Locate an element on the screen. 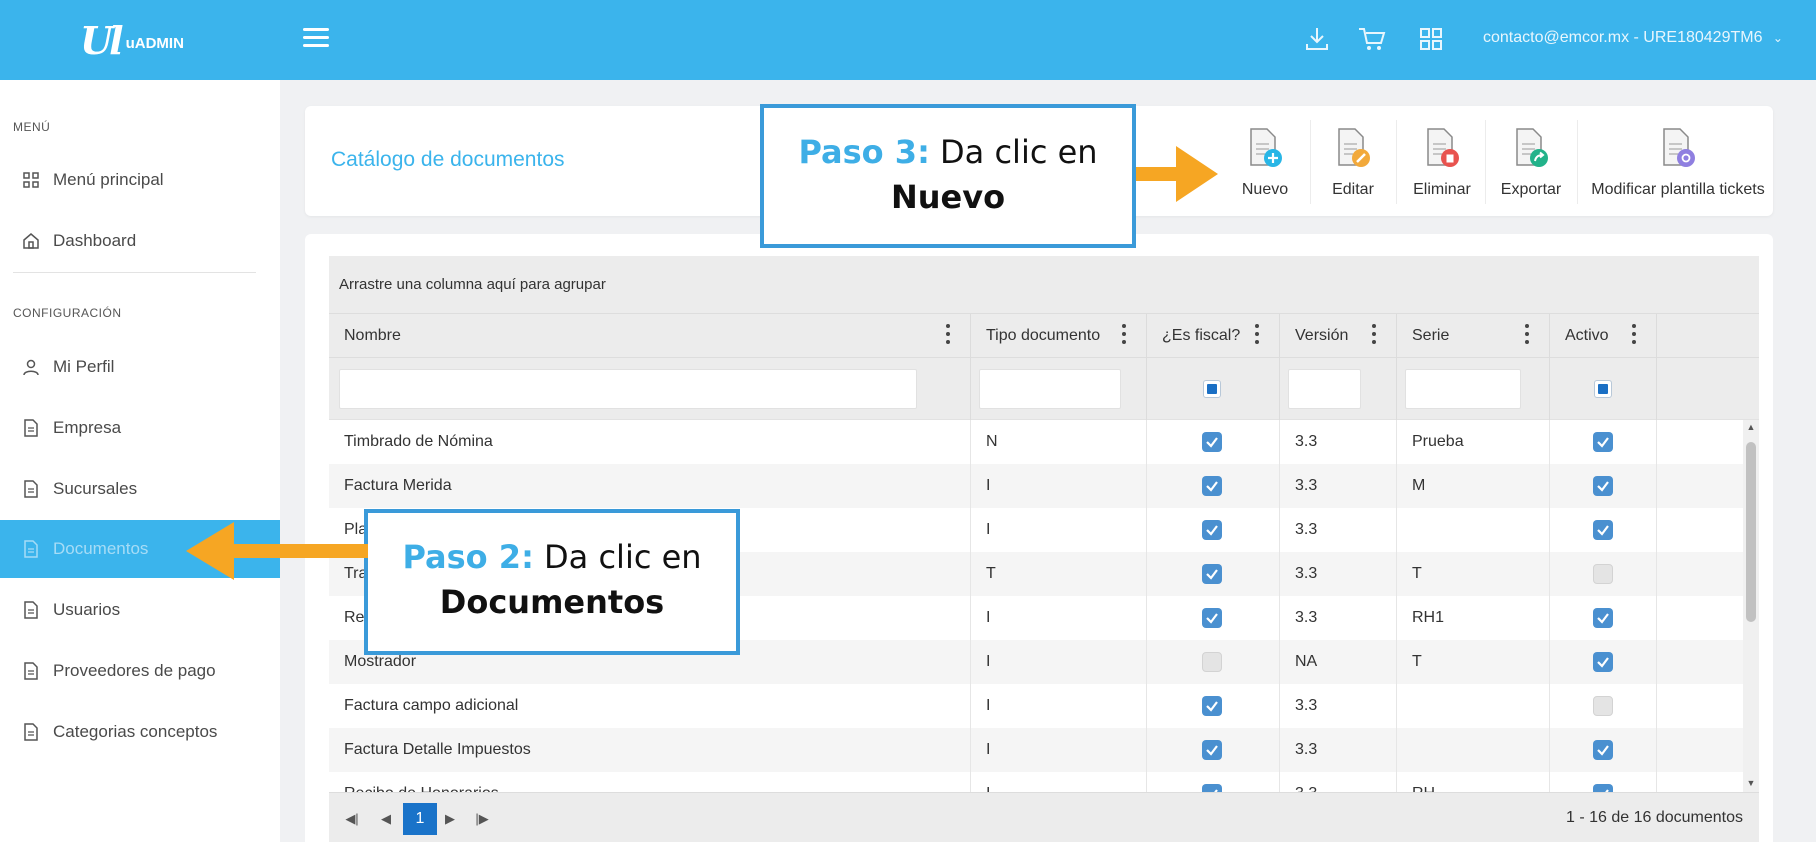 The width and height of the screenshot is (1816, 842). export-button-label: Exportar is located at coordinates (1531, 189).